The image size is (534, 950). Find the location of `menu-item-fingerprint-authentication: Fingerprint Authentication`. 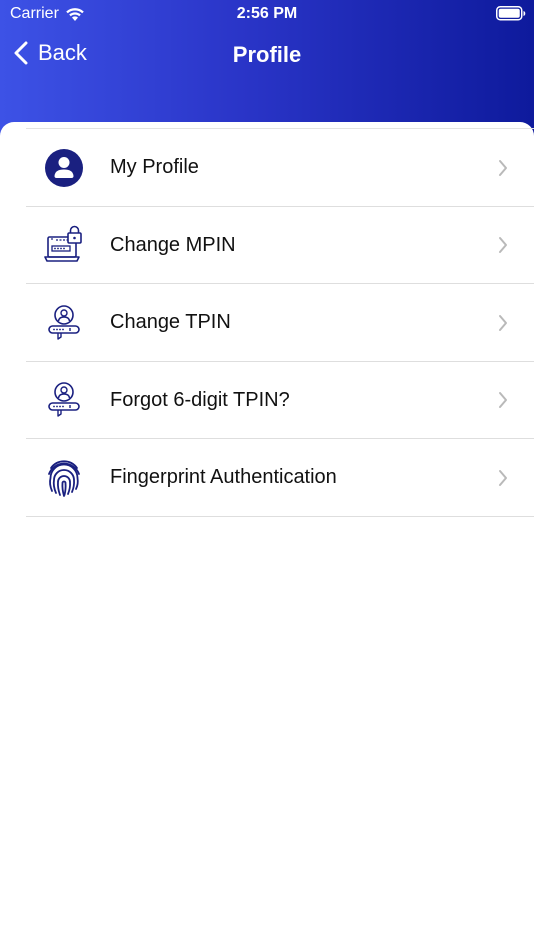

menu-item-fingerprint-authentication: Fingerprint Authentication is located at coordinates (267, 478).